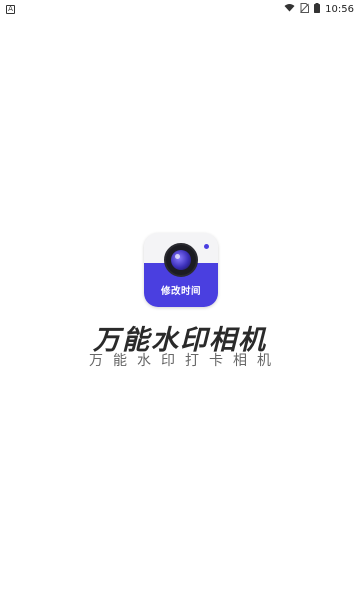 The height and width of the screenshot is (600, 360). I want to click on battery-icon, so click(317, 9).